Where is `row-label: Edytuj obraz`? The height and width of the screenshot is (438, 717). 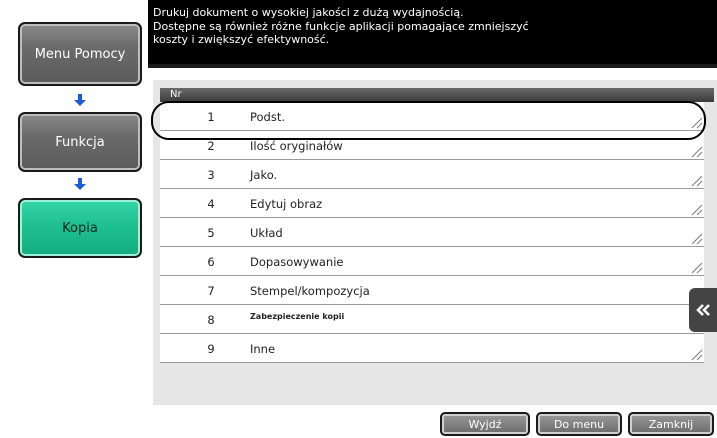
row-label: Edytuj obraz is located at coordinates (286, 204).